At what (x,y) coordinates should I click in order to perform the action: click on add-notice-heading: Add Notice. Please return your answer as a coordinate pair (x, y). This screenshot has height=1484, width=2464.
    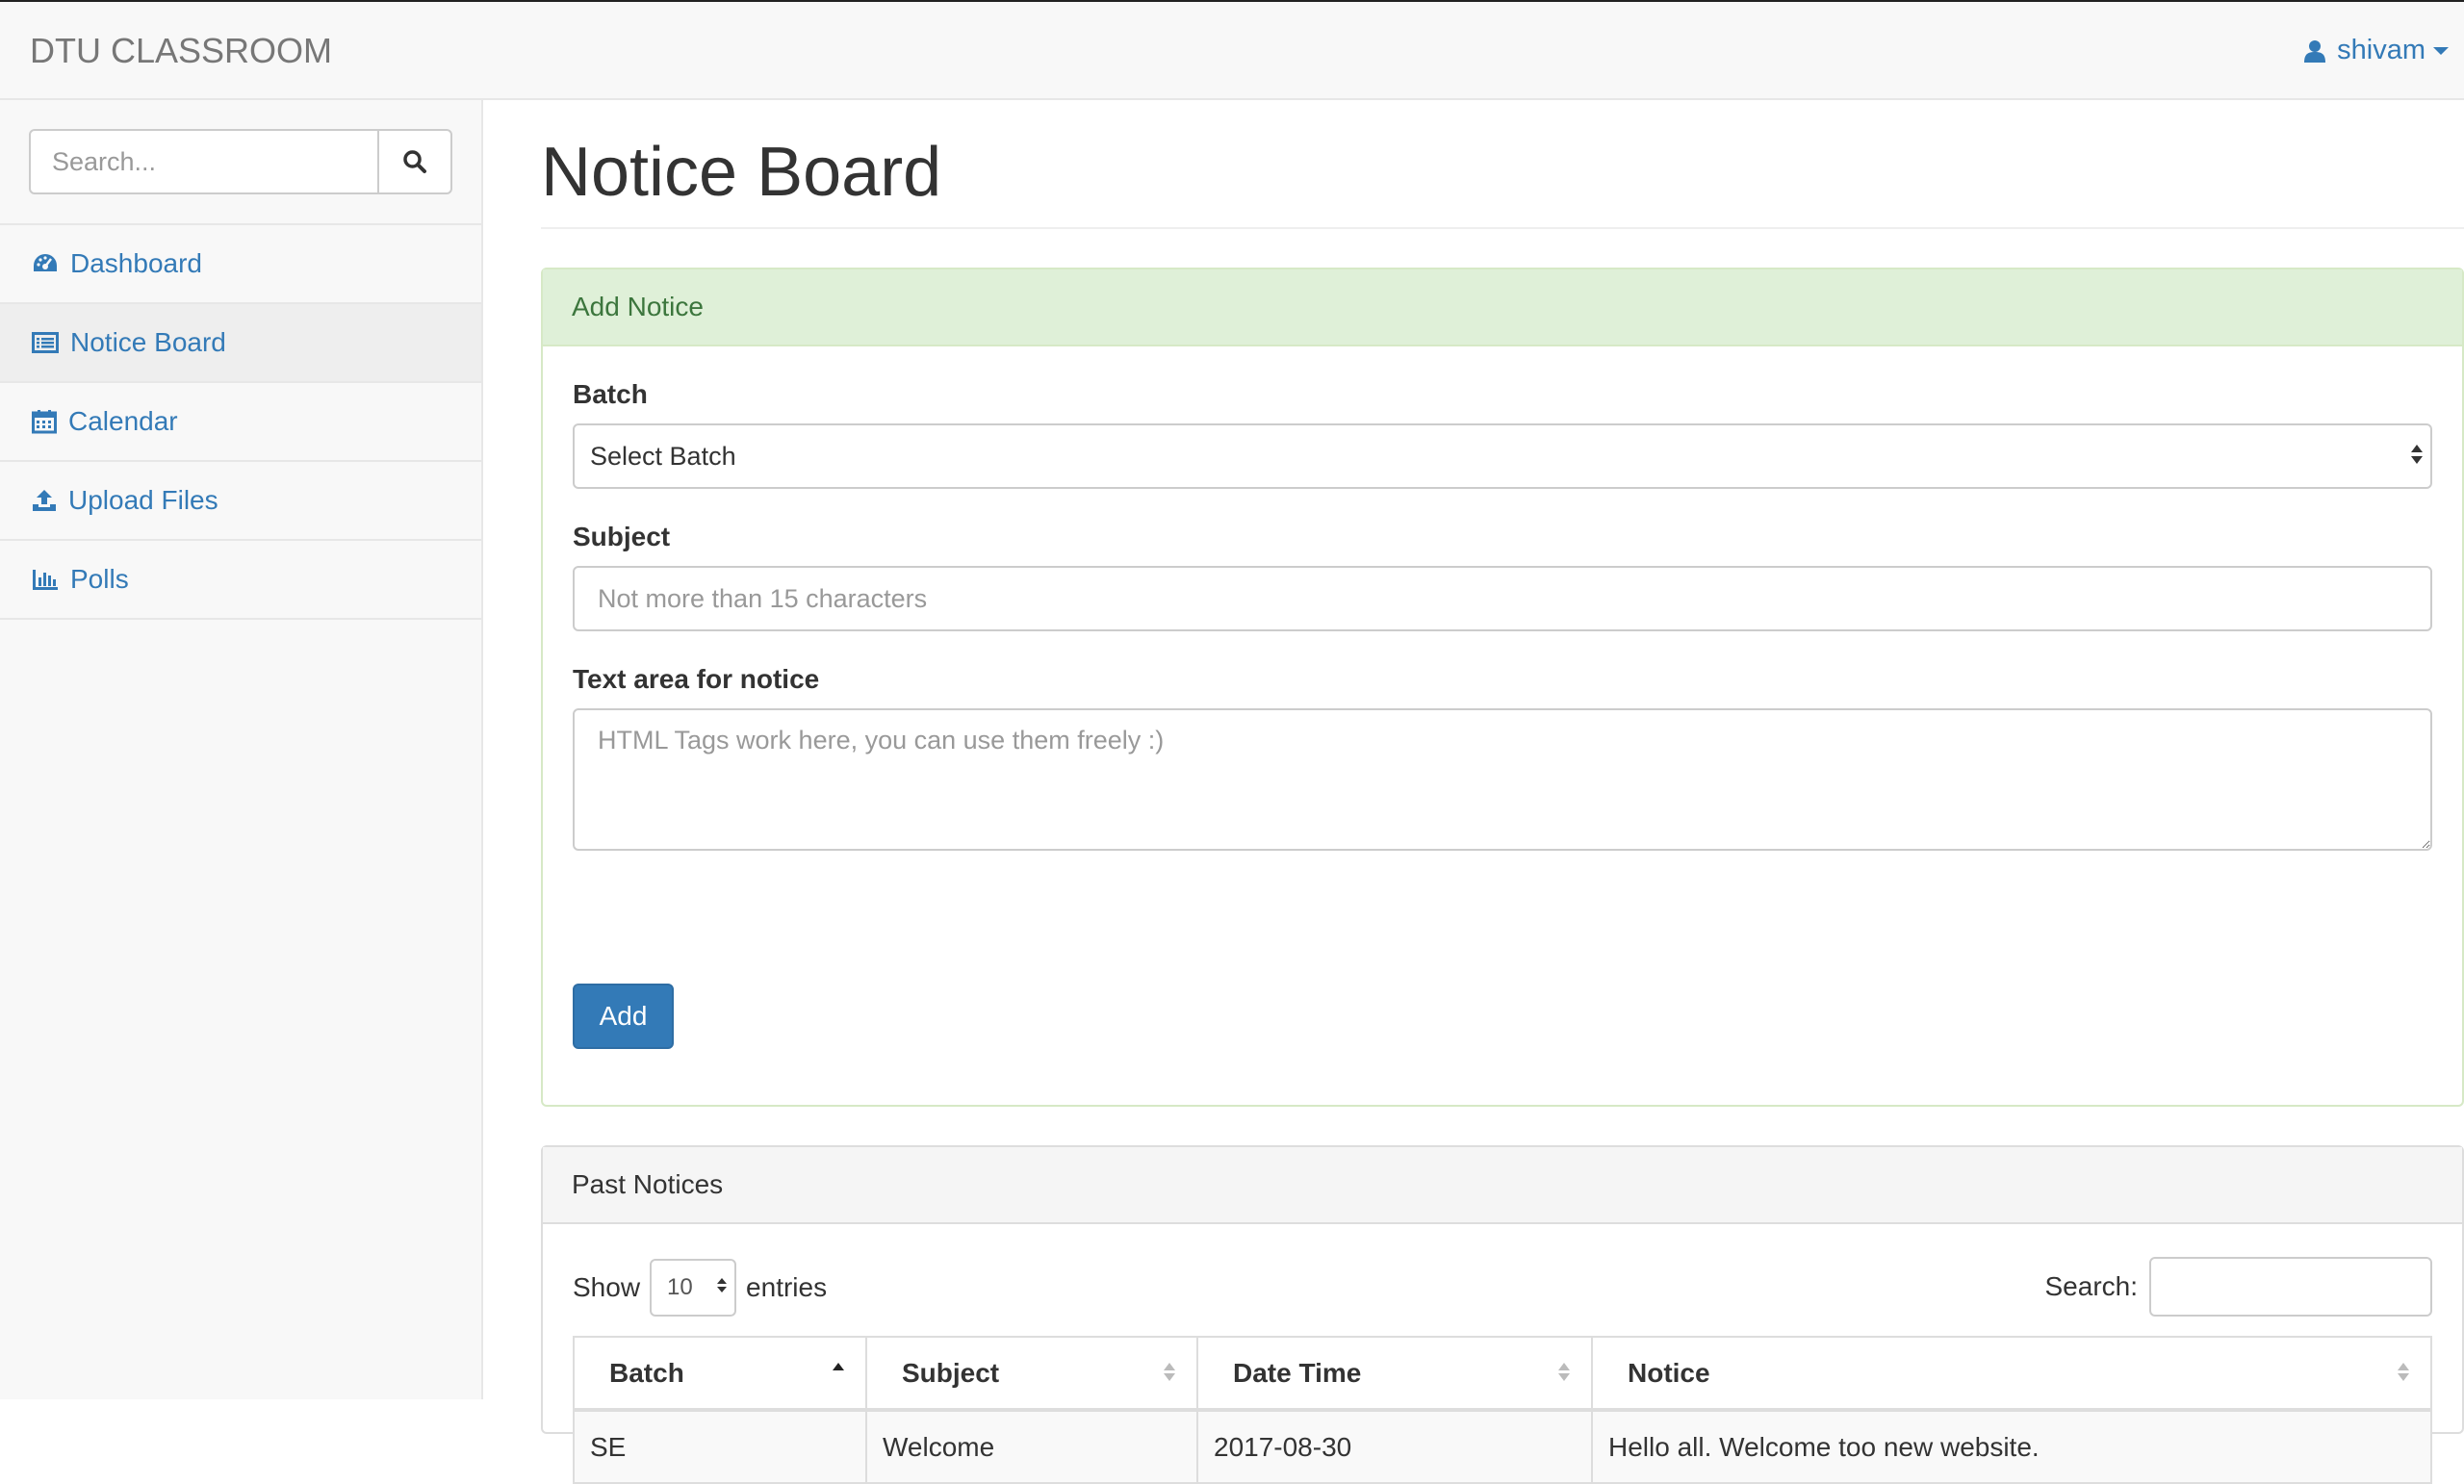
    Looking at the image, I should click on (1502, 307).